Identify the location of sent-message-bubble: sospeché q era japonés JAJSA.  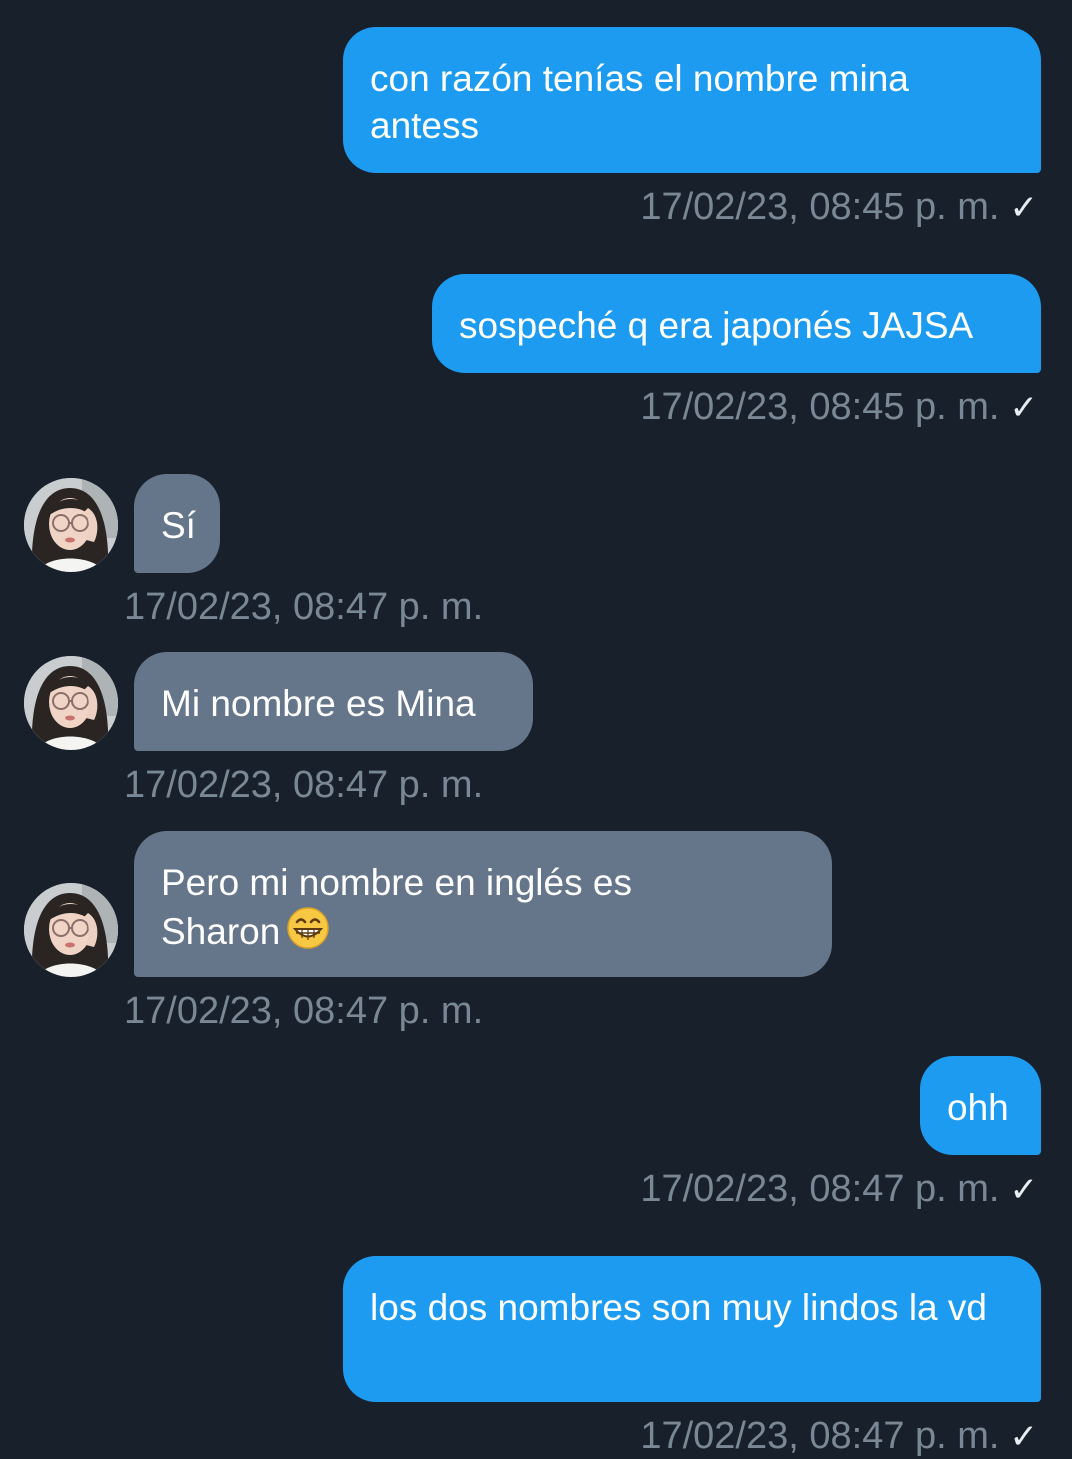
(736, 323).